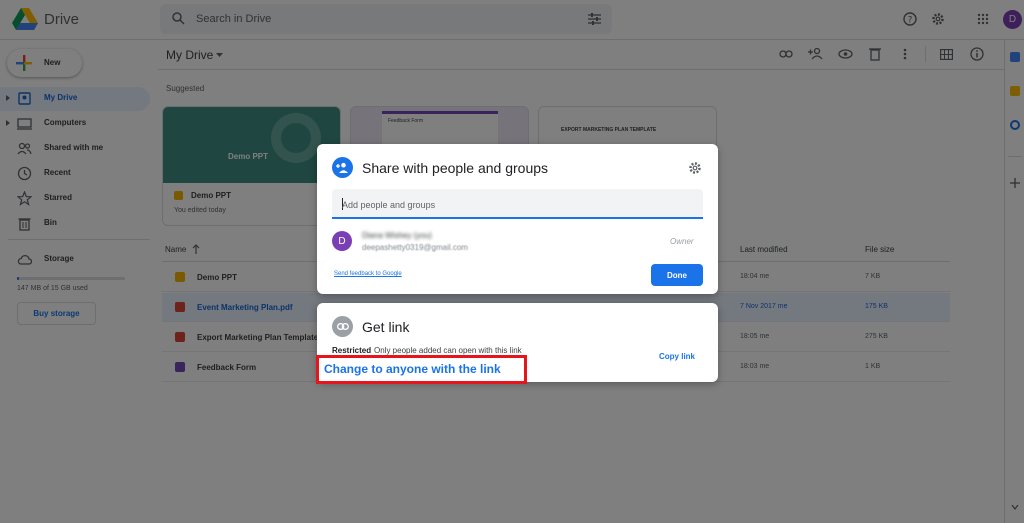 The image size is (1024, 523). What do you see at coordinates (412, 369) in the screenshot?
I see `change-to-anyone-link: Change to anyone with the link` at bounding box center [412, 369].